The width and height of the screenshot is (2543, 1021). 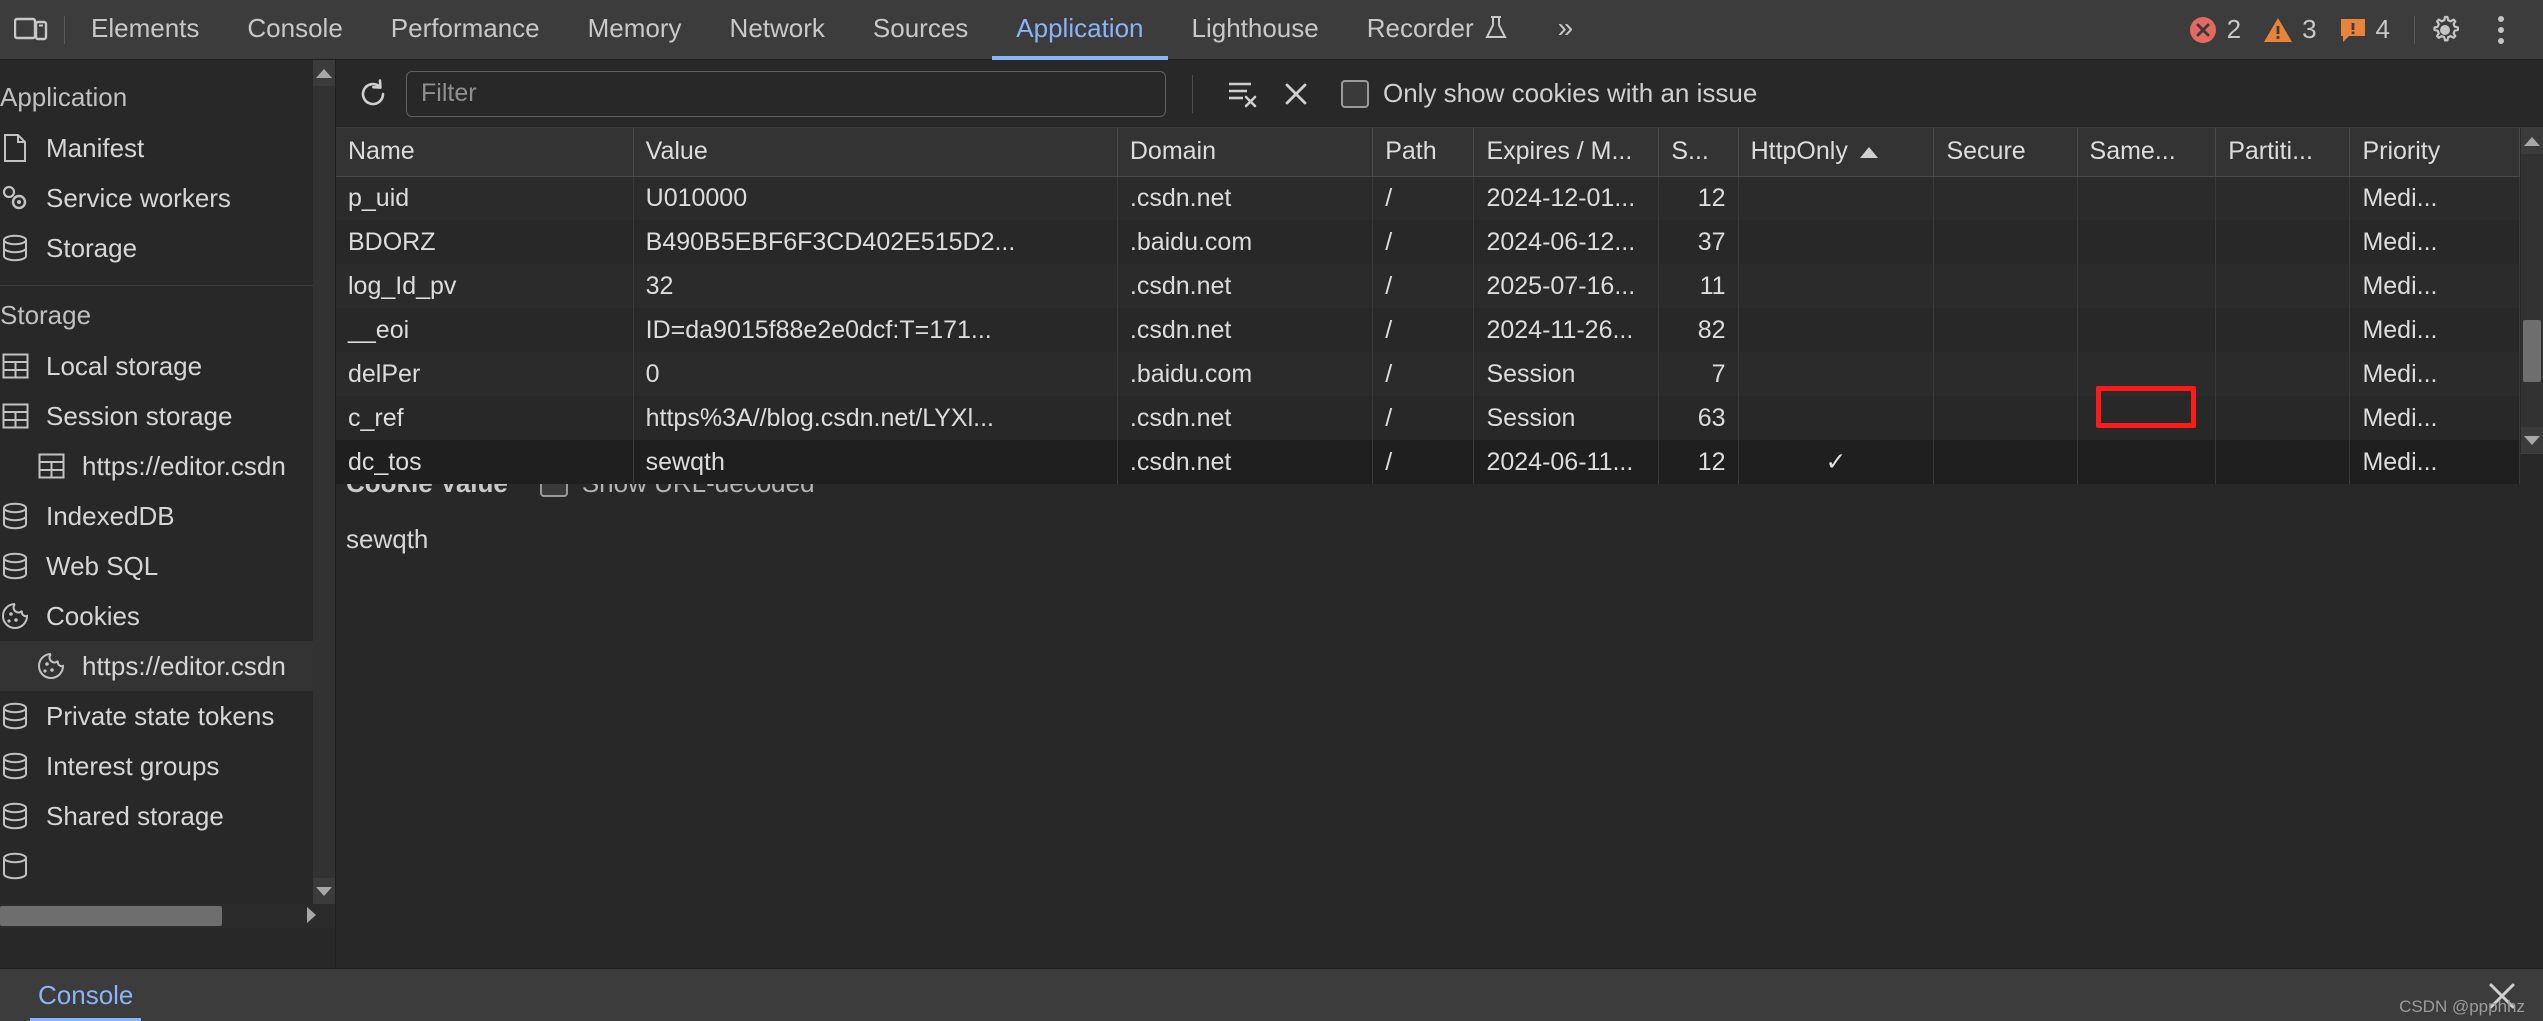 What do you see at coordinates (786, 93) in the screenshot?
I see `filter-input: Filter` at bounding box center [786, 93].